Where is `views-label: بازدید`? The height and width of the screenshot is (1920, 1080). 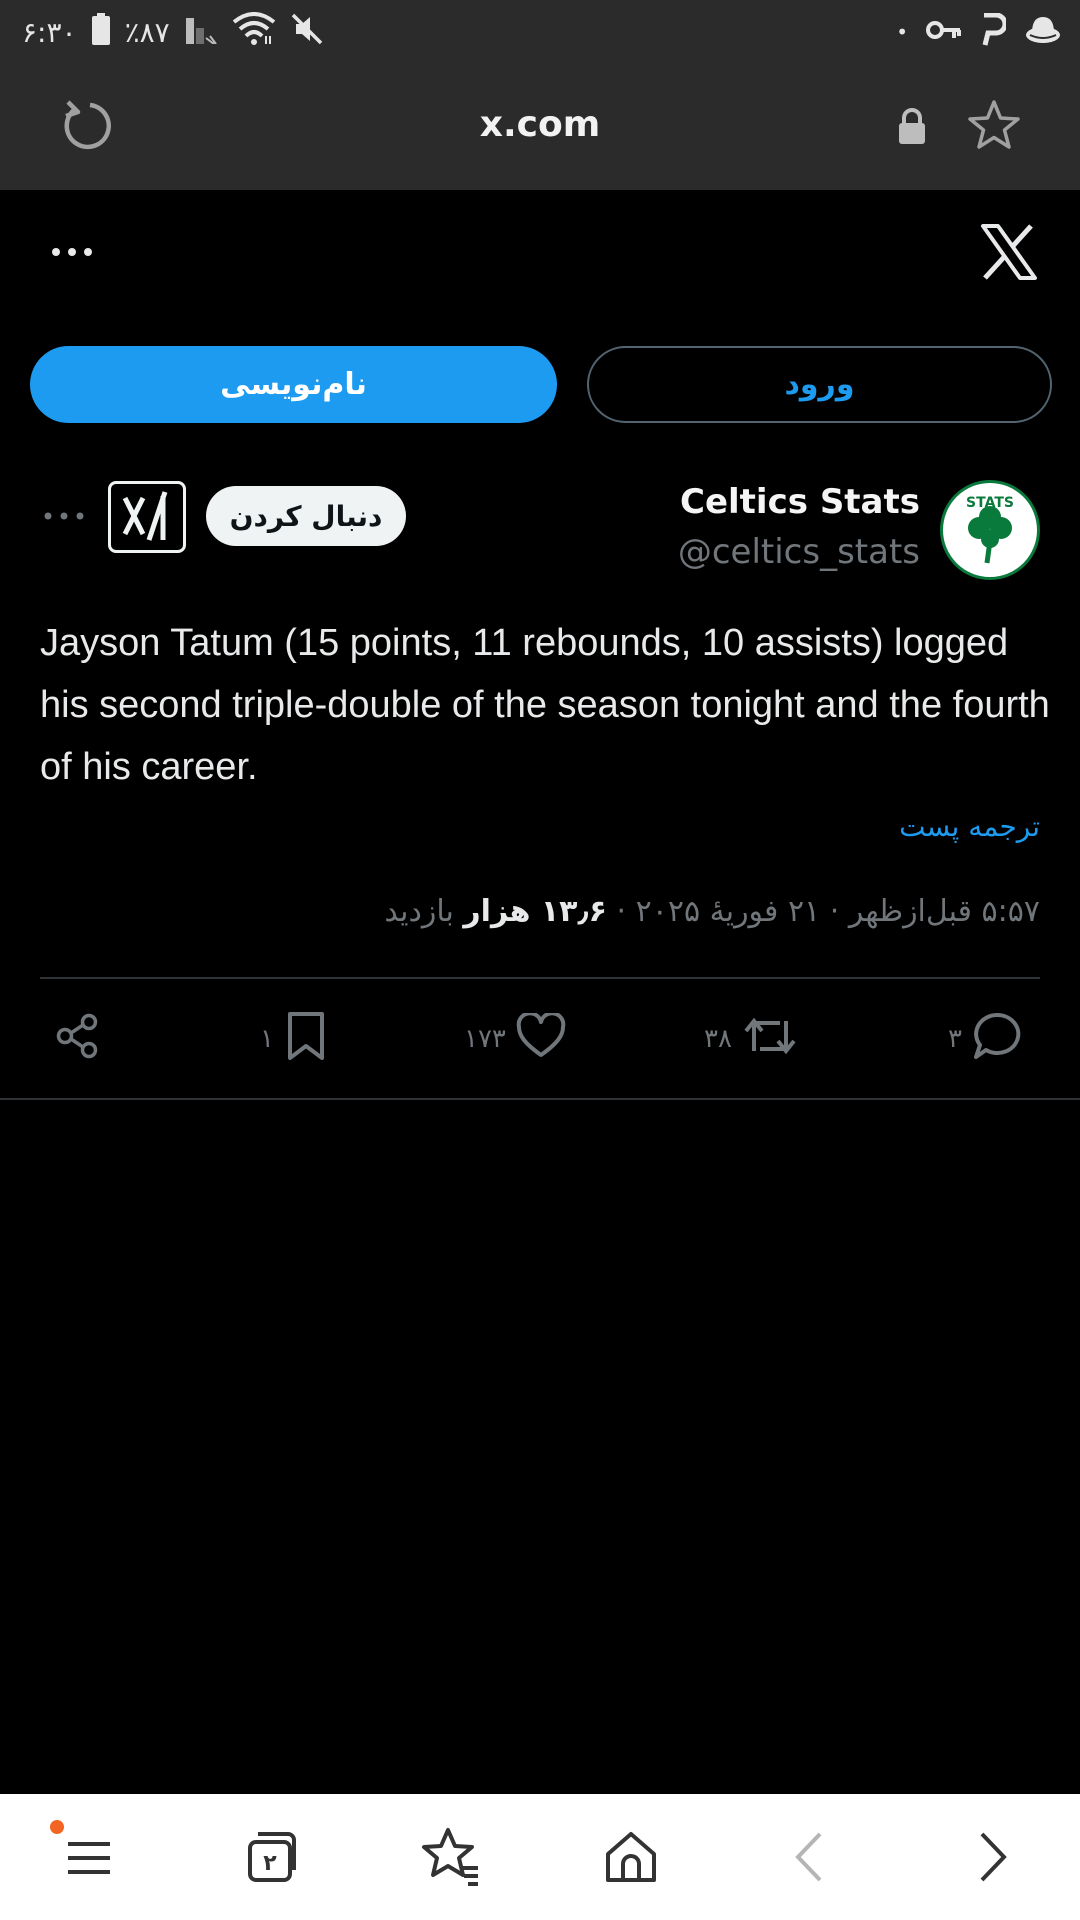 views-label: بازدید is located at coordinates (419, 911).